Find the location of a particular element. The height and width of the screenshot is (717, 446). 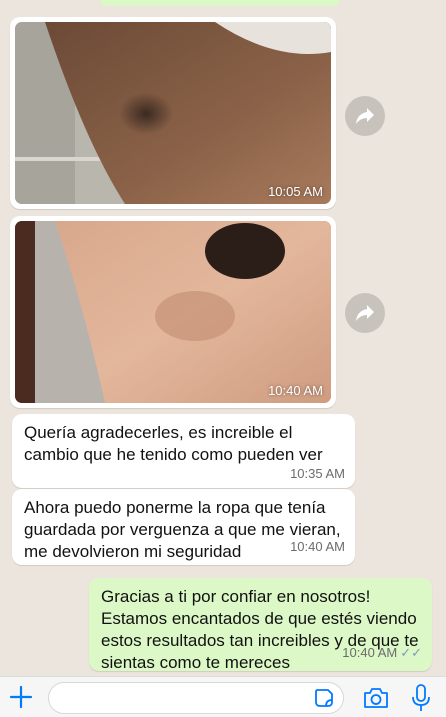

sticker-icon is located at coordinates (324, 698).